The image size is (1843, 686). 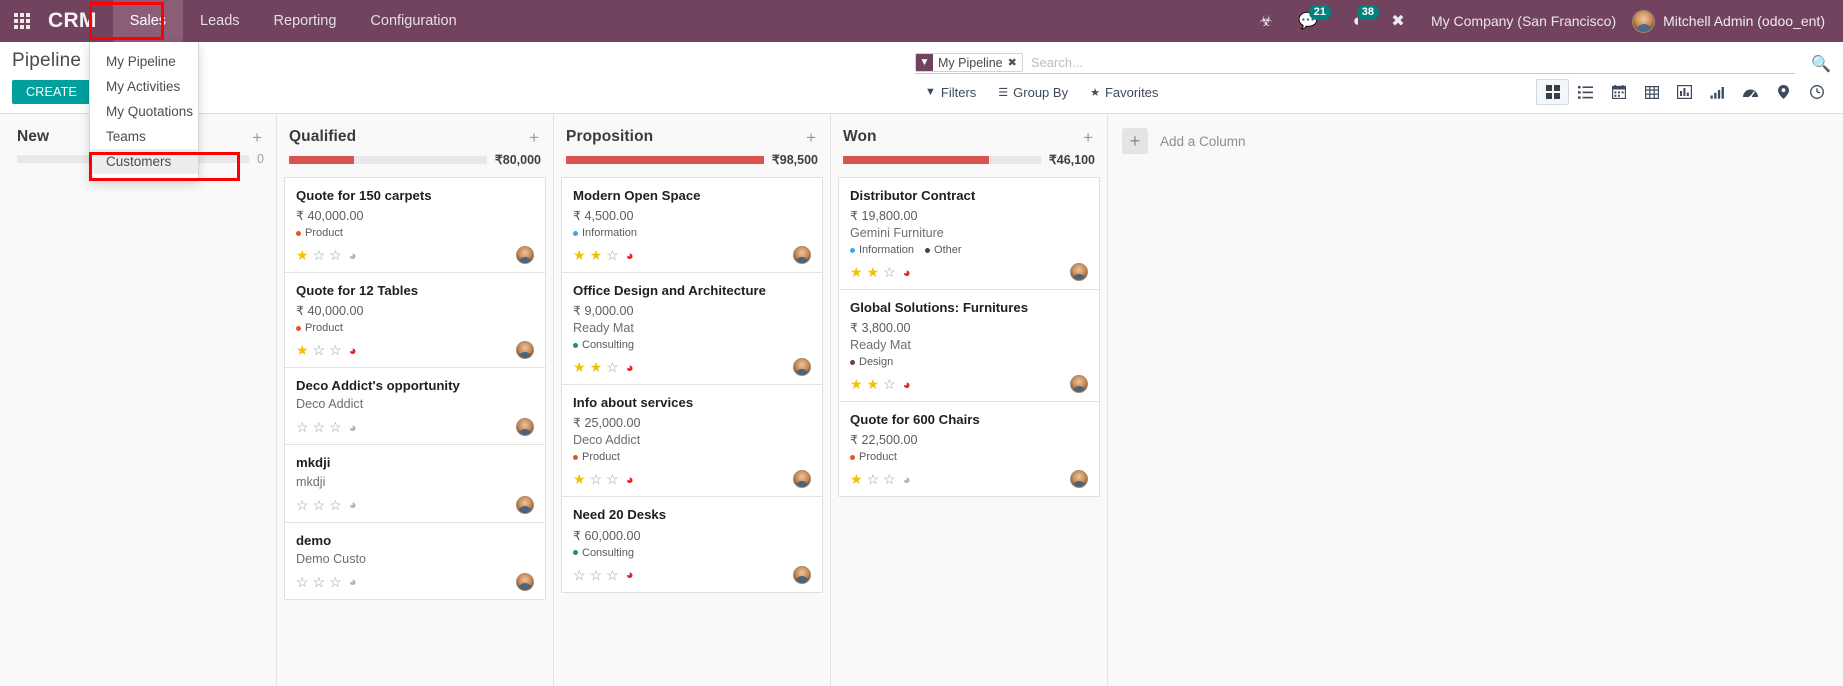 I want to click on activities-button: ◖ 38, so click(x=1356, y=21).